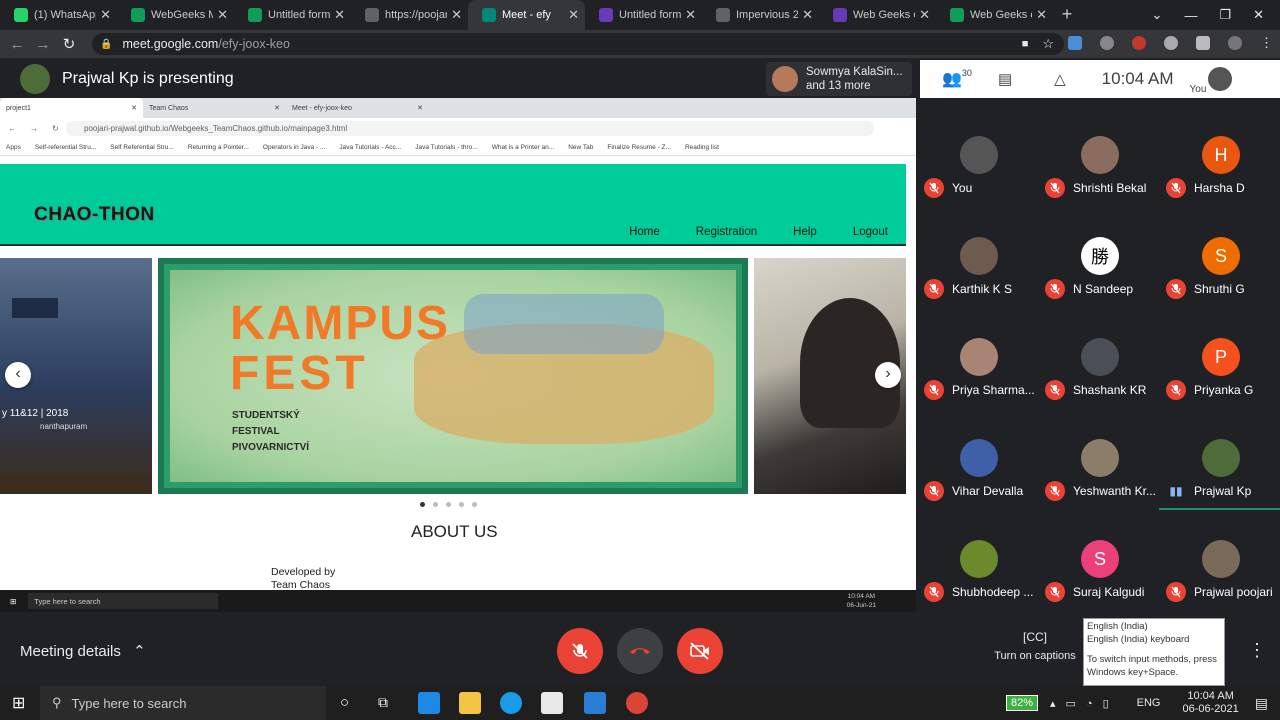 The height and width of the screenshot is (720, 1280). I want to click on puzzle-icon, so click(1203, 43).